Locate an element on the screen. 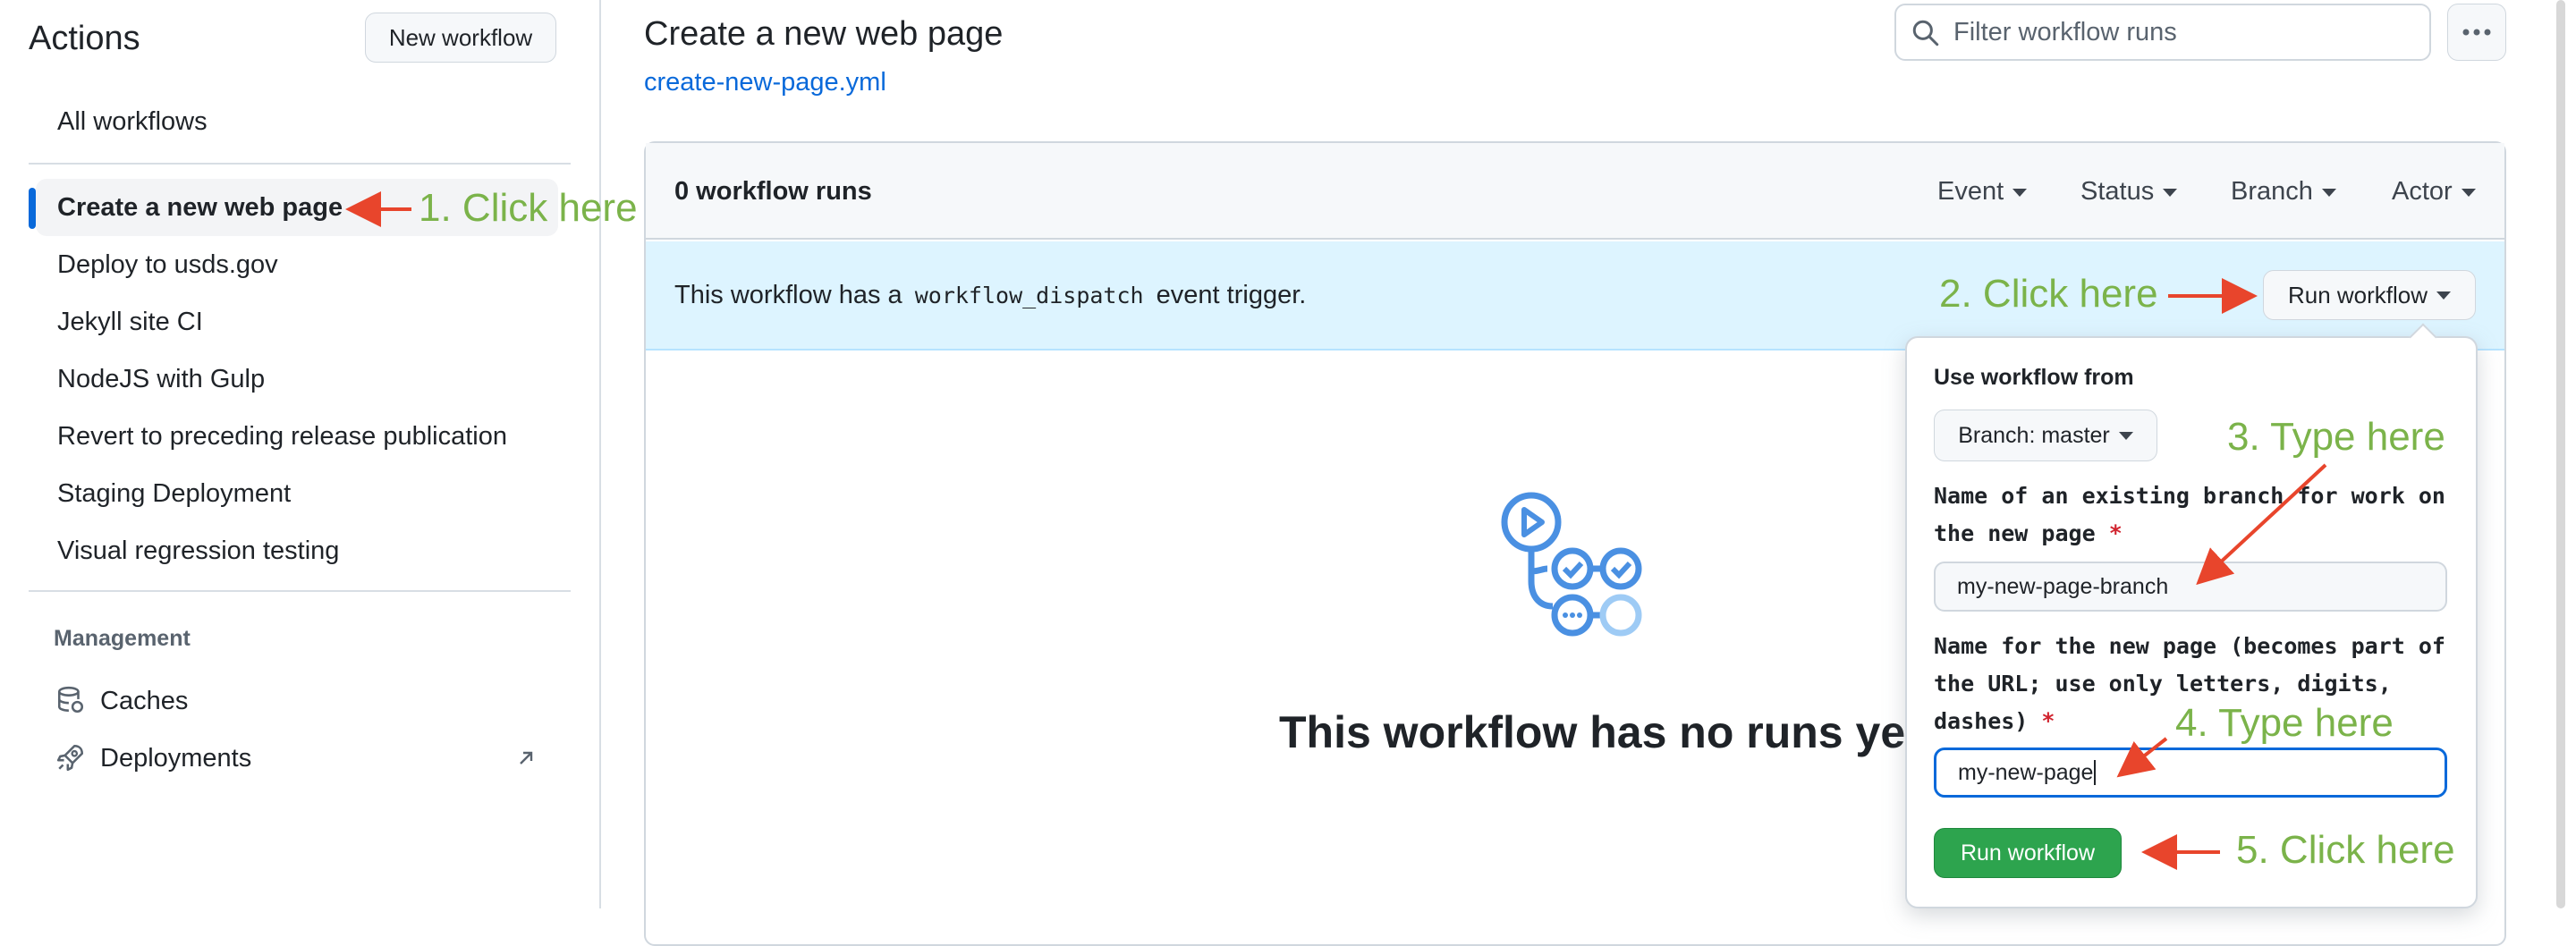 Image resolution: width=2576 pixels, height=946 pixels. management-heading: Management is located at coordinates (122, 638).